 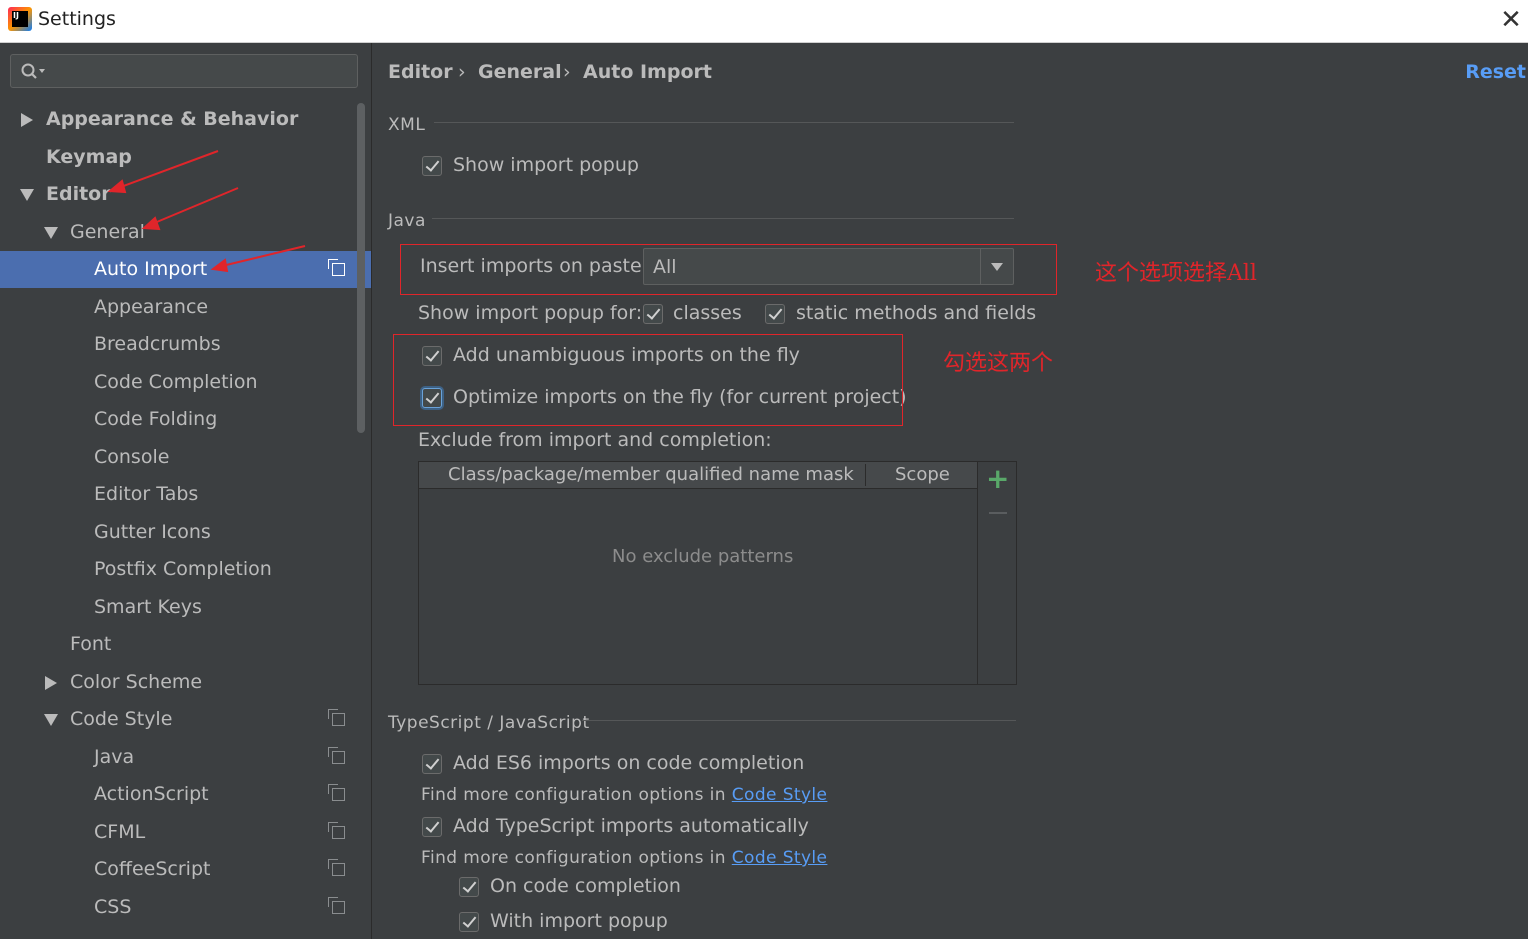 I want to click on add-icon: +, so click(x=997, y=479).